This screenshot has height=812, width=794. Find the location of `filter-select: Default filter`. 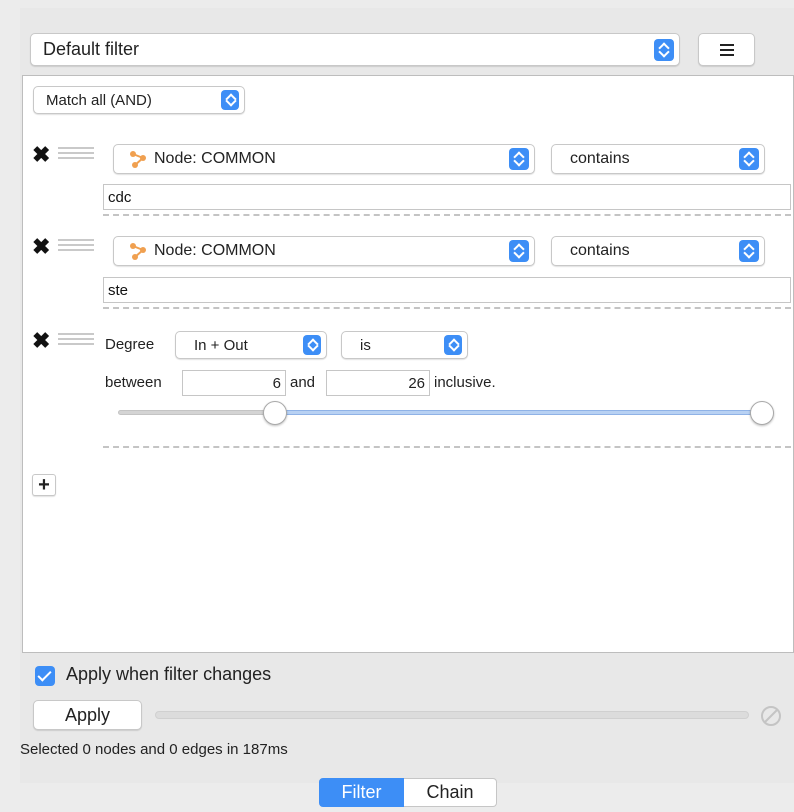

filter-select: Default filter is located at coordinates (355, 49).